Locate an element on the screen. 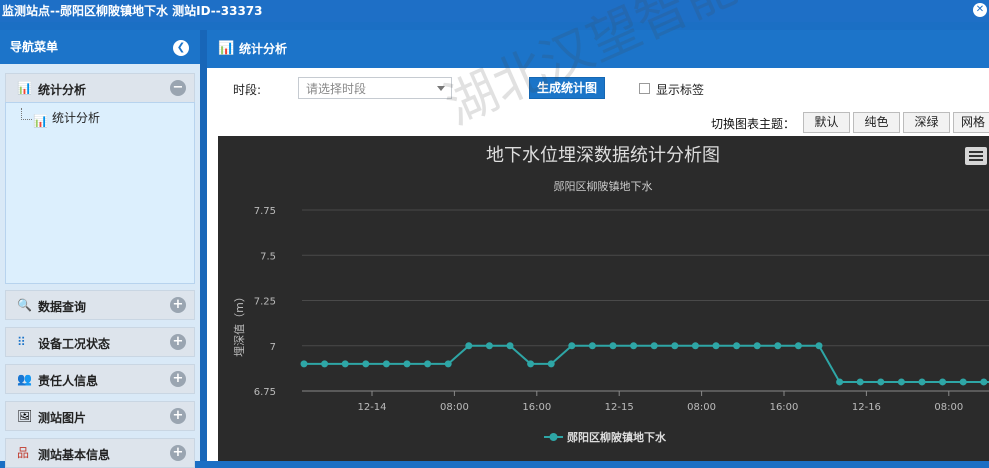 The width and height of the screenshot is (989, 468). people-icon: 👥 is located at coordinates (24, 379).